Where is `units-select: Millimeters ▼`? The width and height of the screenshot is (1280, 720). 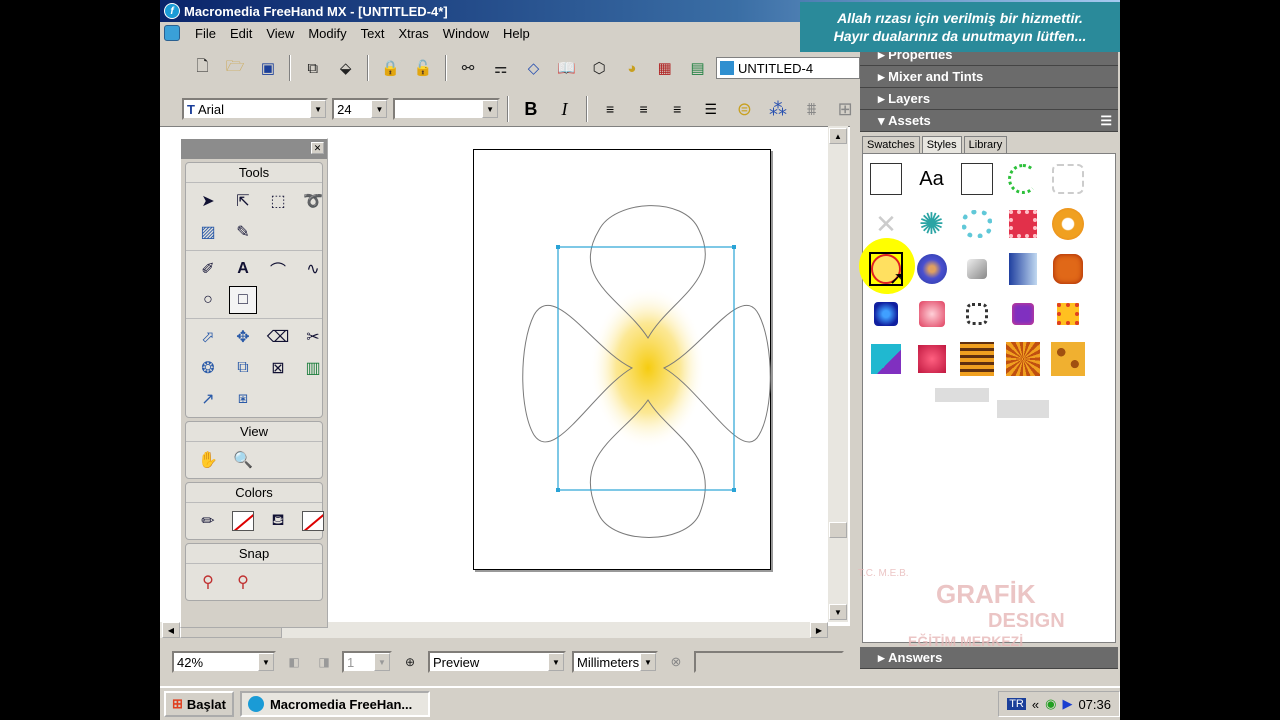 units-select: Millimeters ▼ is located at coordinates (615, 662).